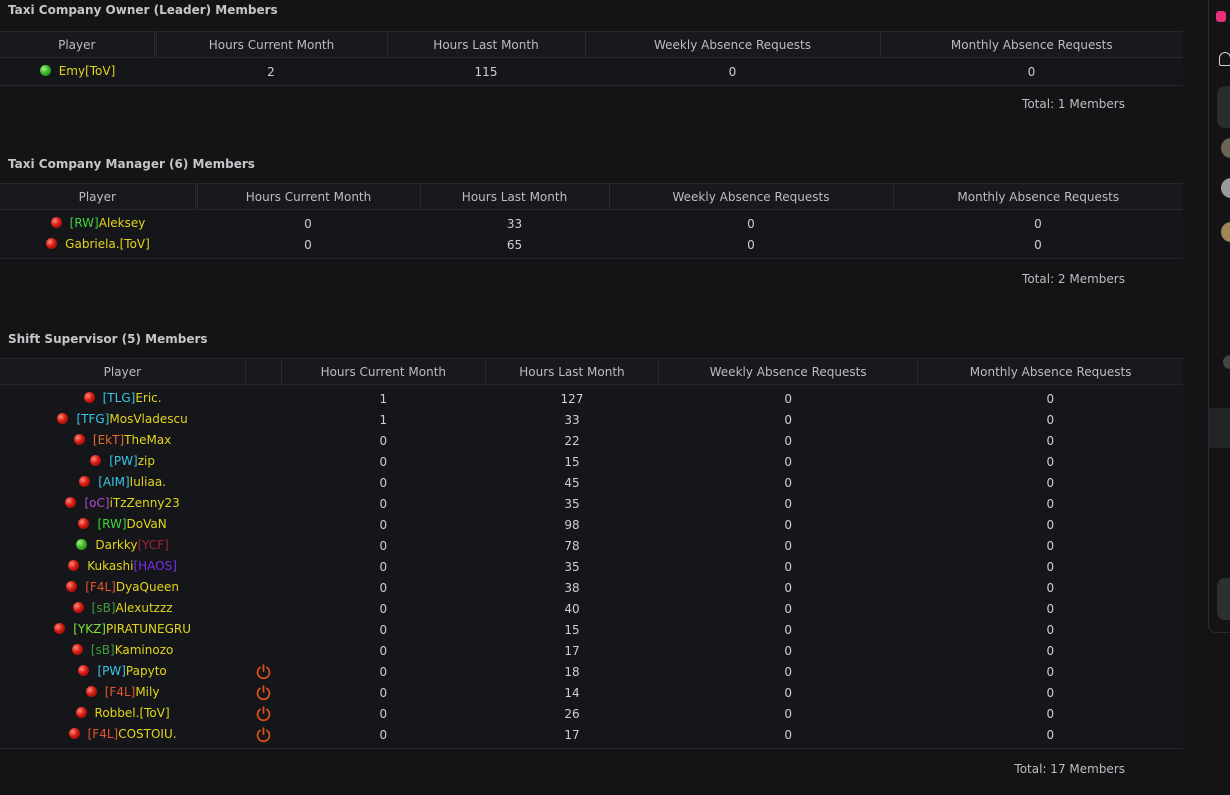 The width and height of the screenshot is (1230, 795). What do you see at coordinates (591, 692) in the screenshot?
I see `member-row: [F4L] Mily 0 14 0 0` at bounding box center [591, 692].